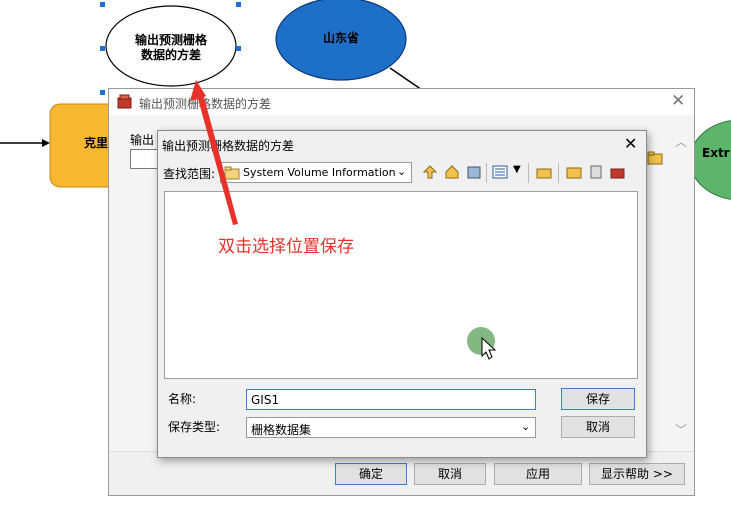 The width and height of the screenshot is (731, 514). Describe the element at coordinates (482, 343) in the screenshot. I see `mouse-cursor-icon` at that location.